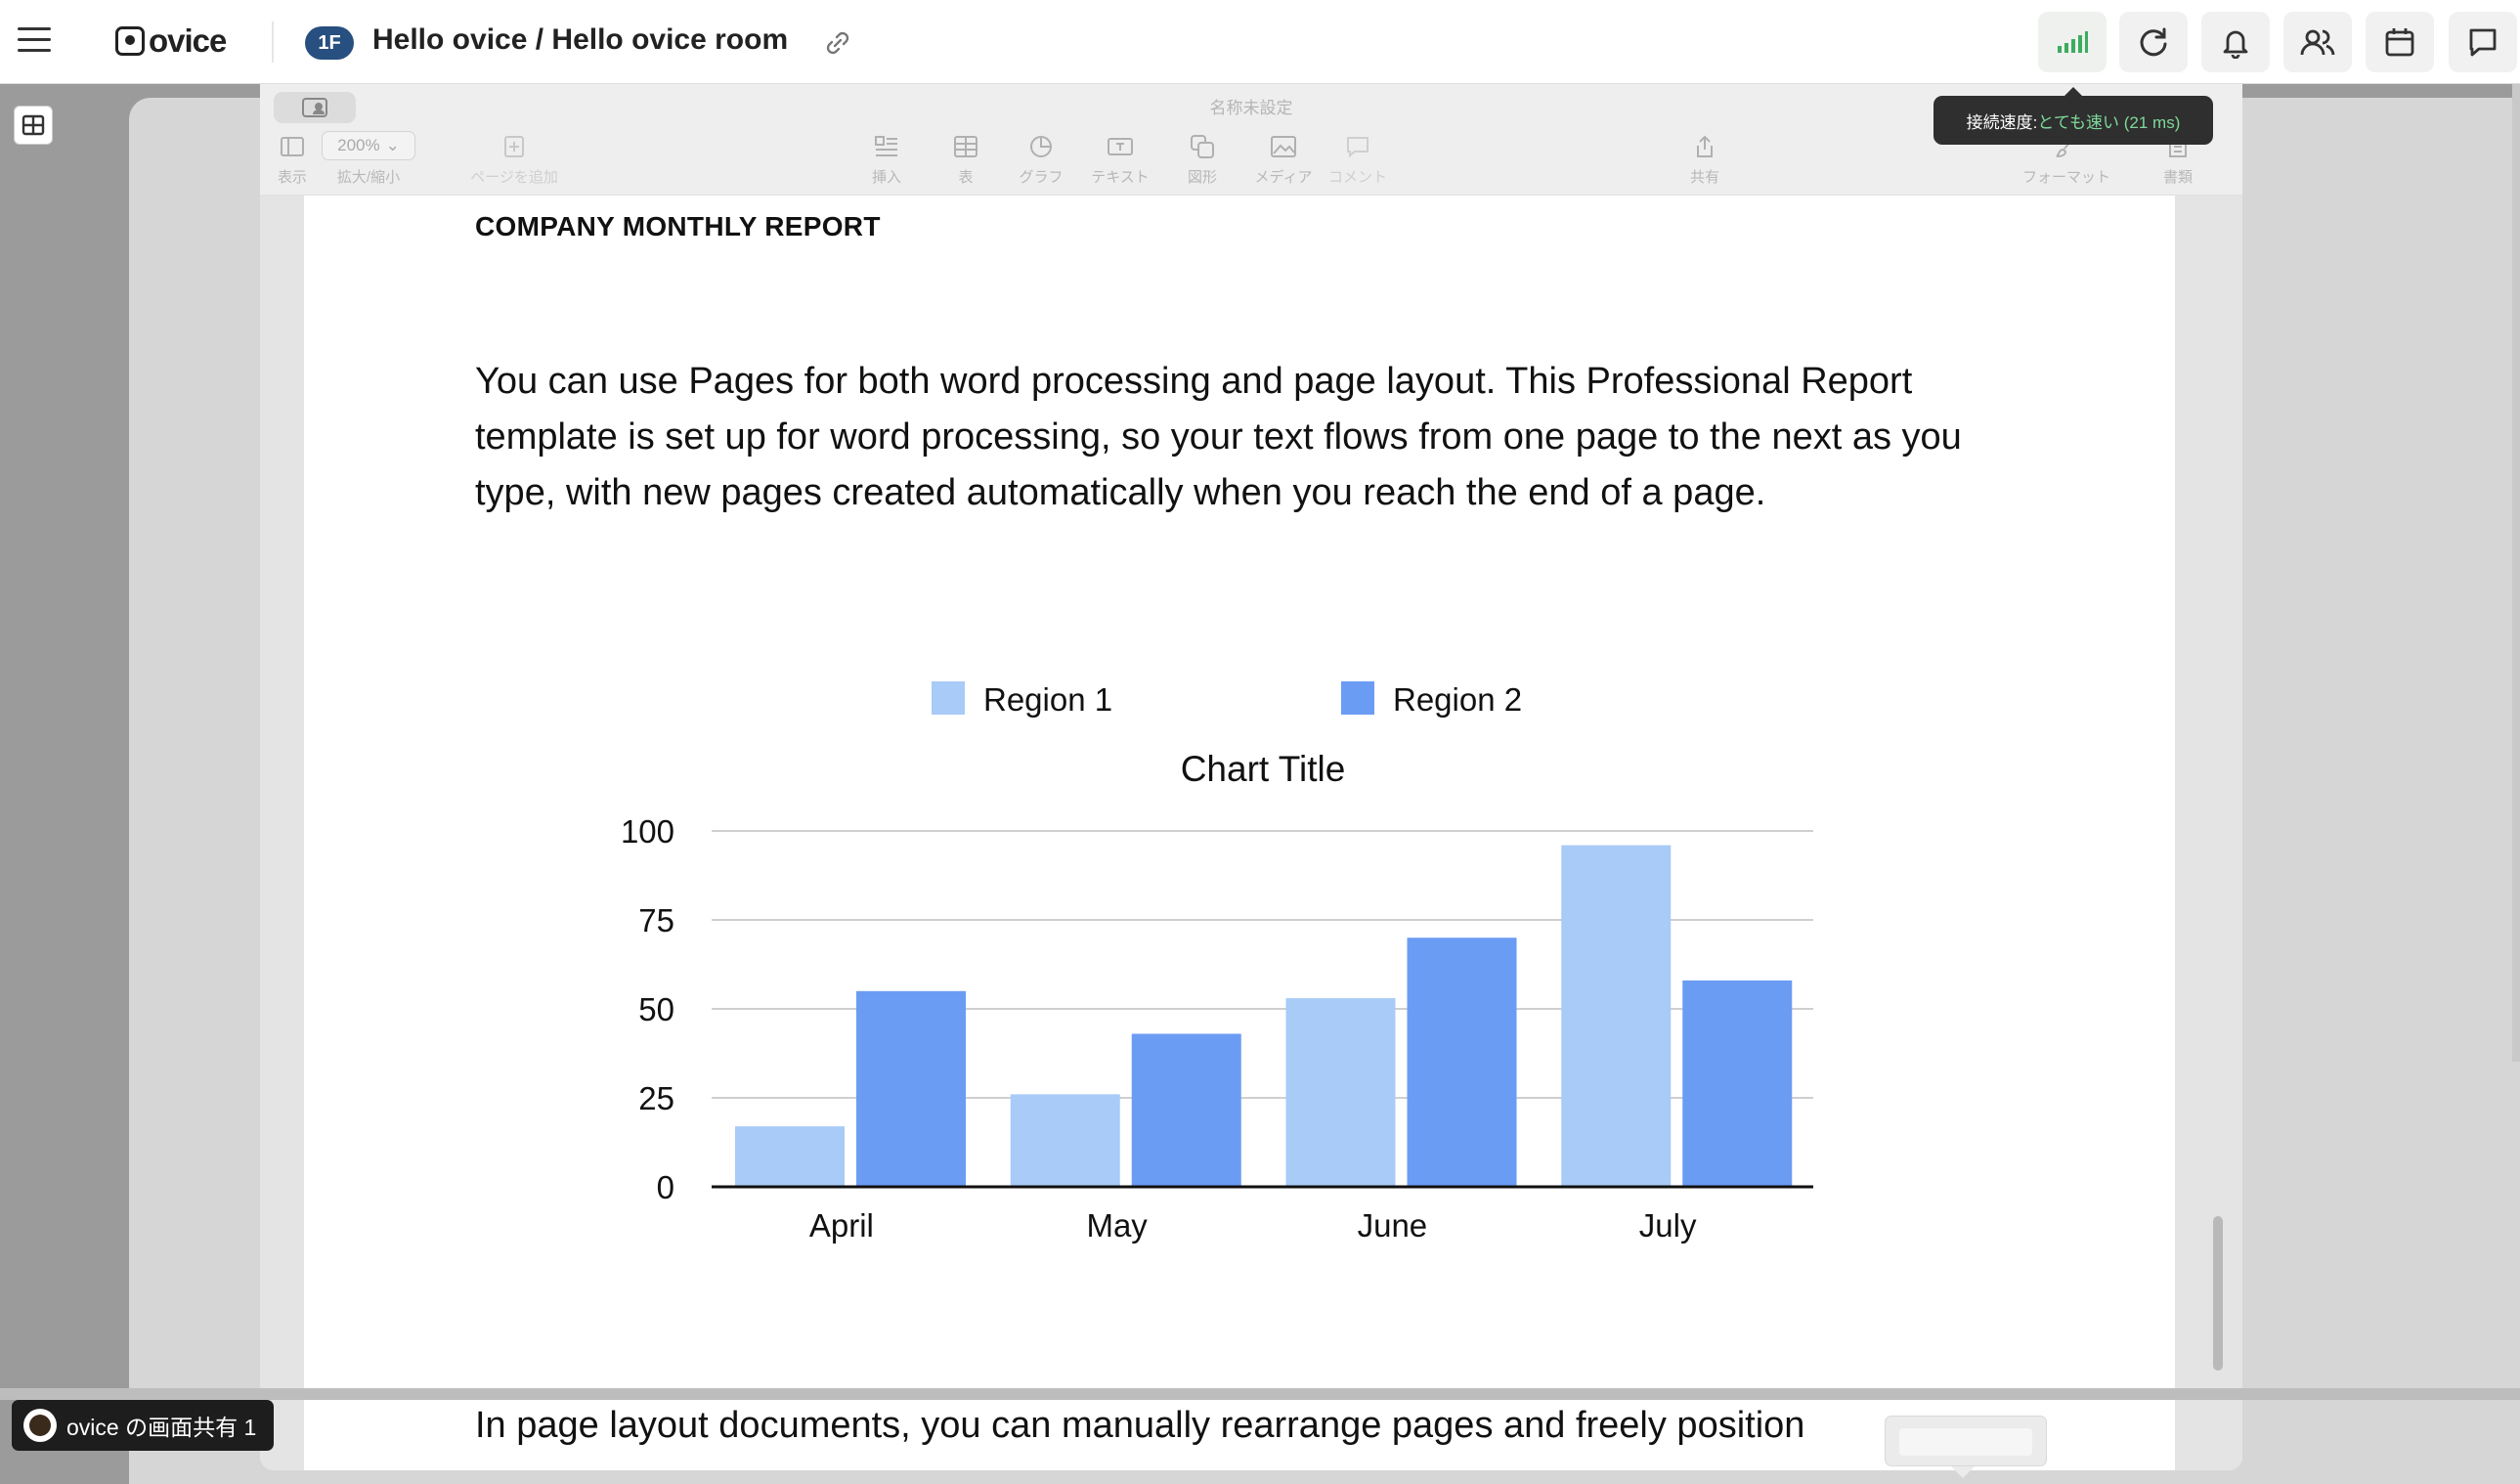 This screenshot has height=1484, width=2520. I want to click on grid-icon, so click(33, 125).